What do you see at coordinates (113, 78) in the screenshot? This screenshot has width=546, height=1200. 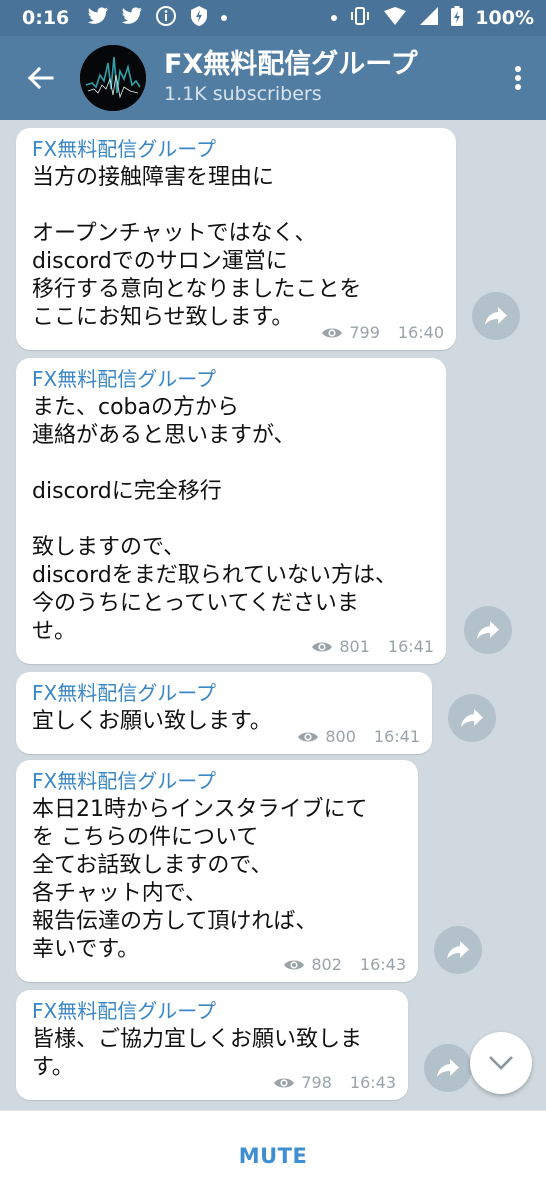 I see `channel-avatar` at bounding box center [113, 78].